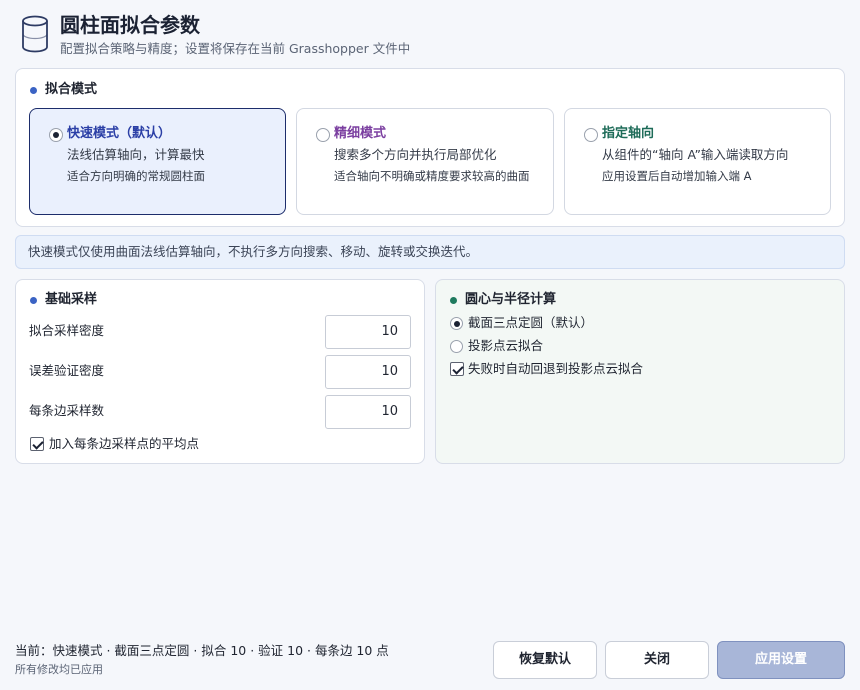 The width and height of the screenshot is (860, 690). What do you see at coordinates (628, 133) in the screenshot?
I see `mode-axis-name: 指定轴向` at bounding box center [628, 133].